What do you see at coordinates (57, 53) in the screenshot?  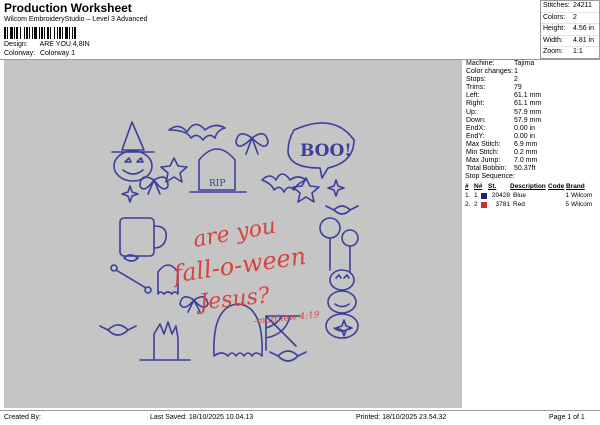 I see `colorway-value: Colorway 1` at bounding box center [57, 53].